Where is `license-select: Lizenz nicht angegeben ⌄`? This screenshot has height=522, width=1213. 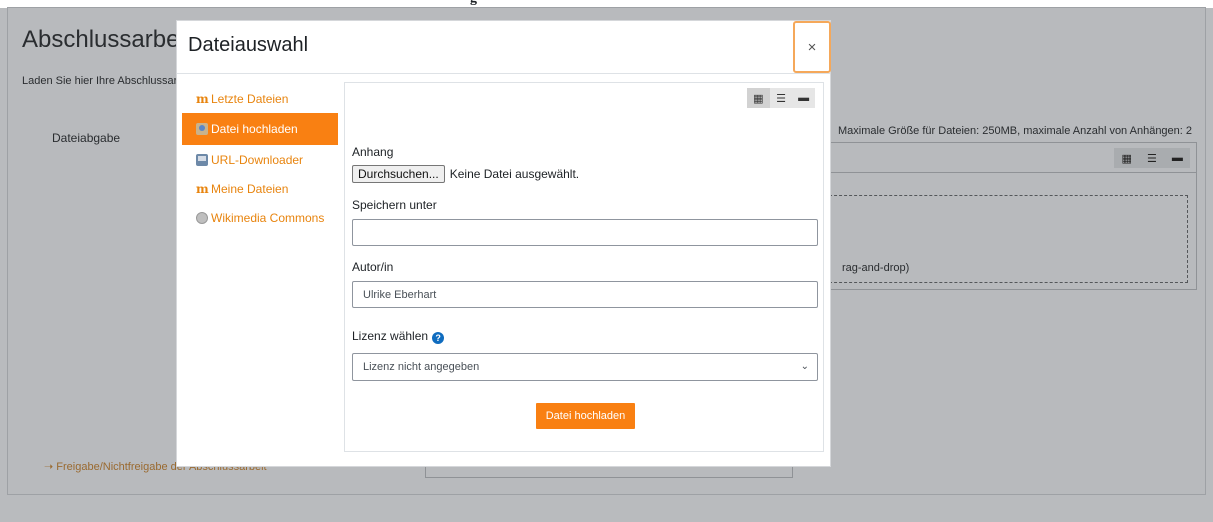
license-select: Lizenz nicht angegeben ⌄ is located at coordinates (585, 367).